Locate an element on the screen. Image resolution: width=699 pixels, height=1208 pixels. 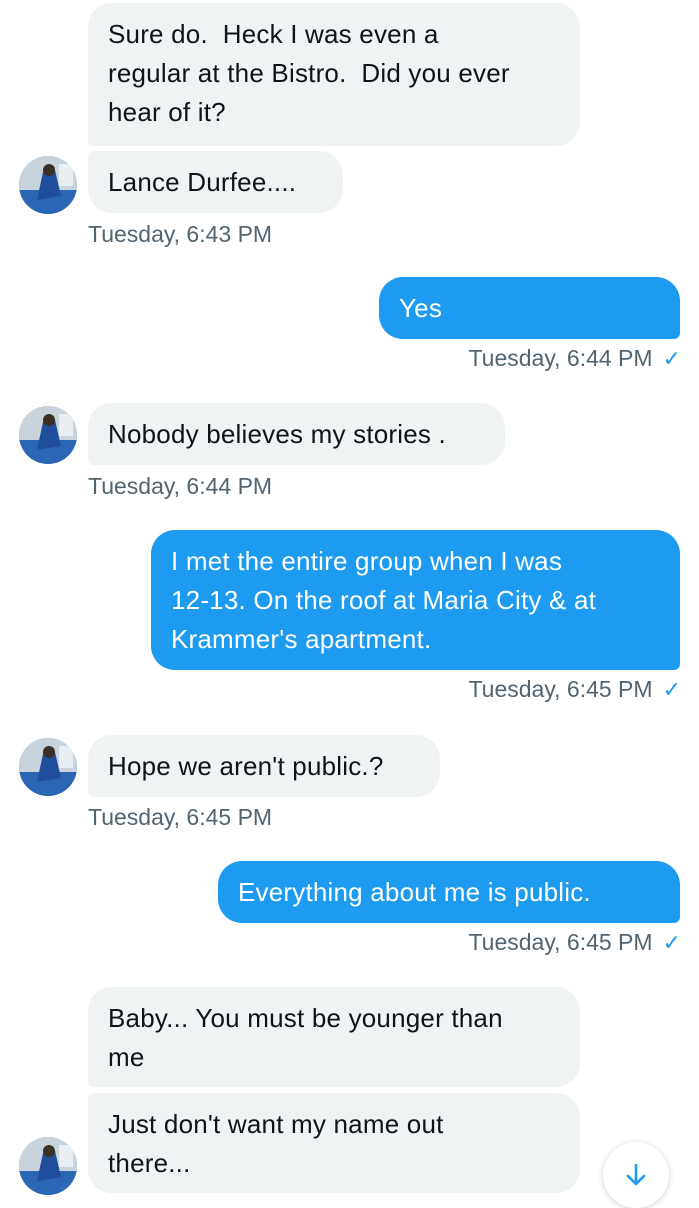
scroll-to-bottom-button is located at coordinates (636, 1175).